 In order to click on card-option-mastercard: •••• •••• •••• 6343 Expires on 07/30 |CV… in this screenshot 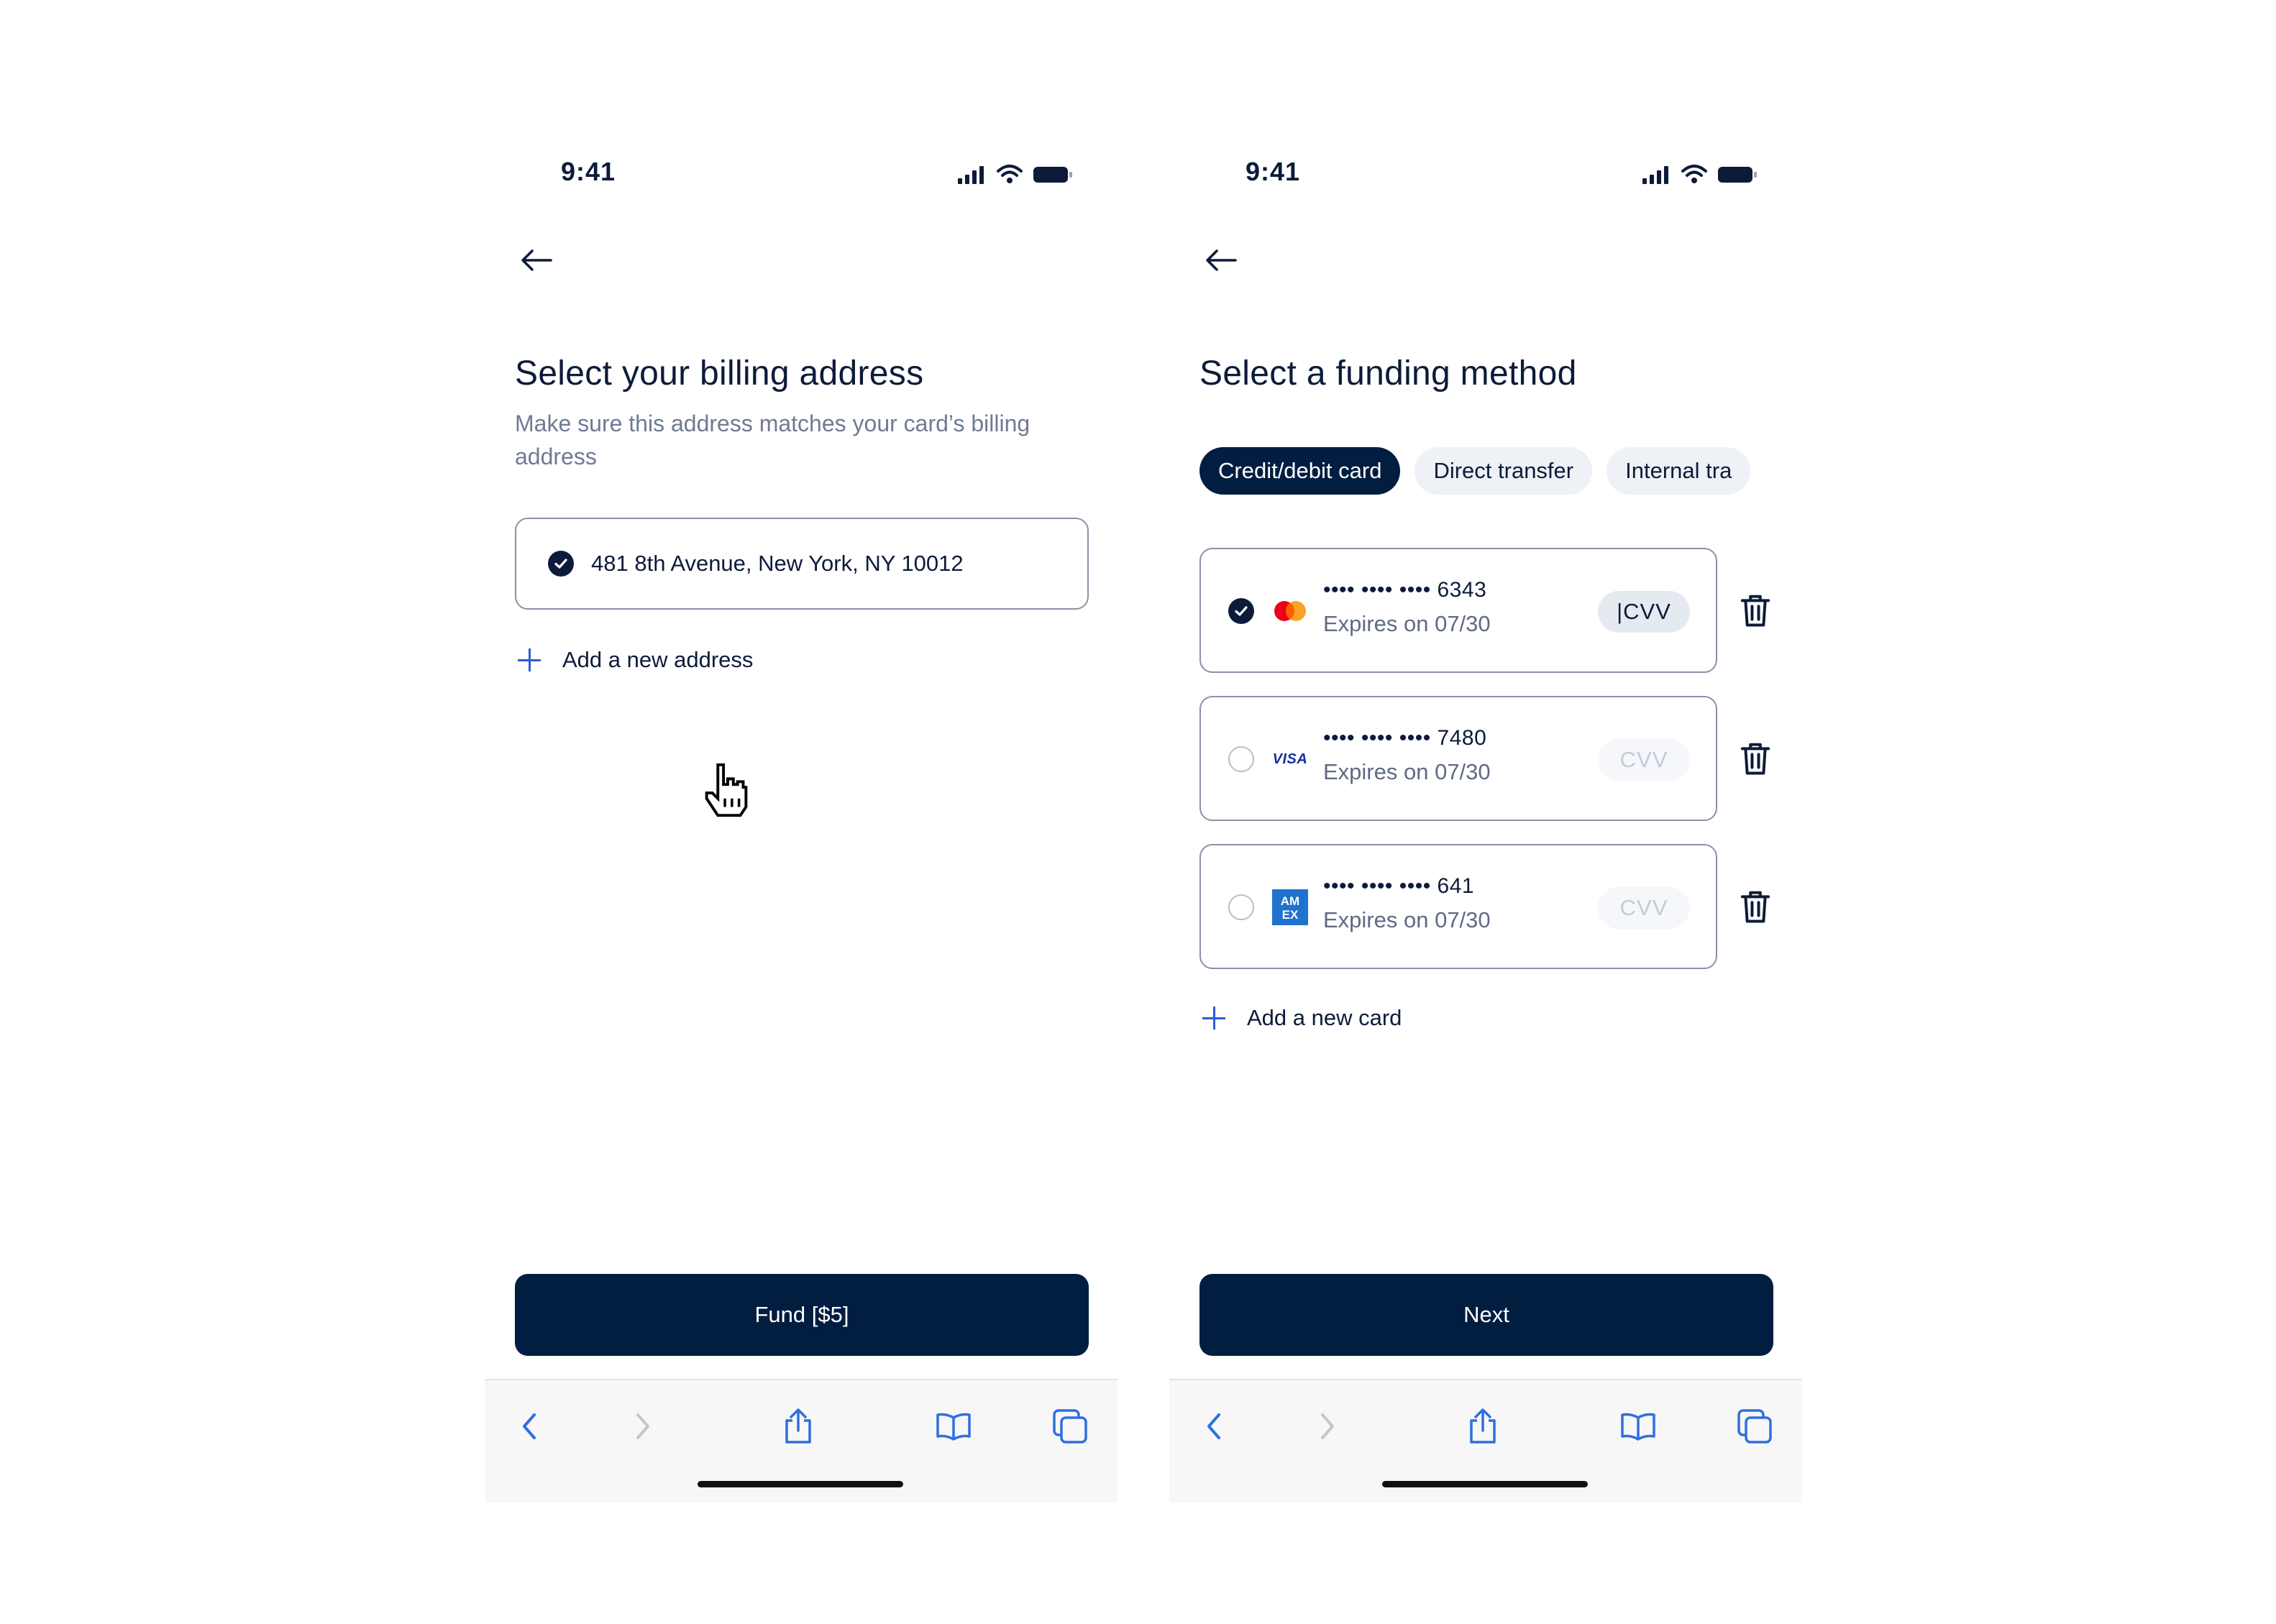, I will do `click(1458, 610)`.